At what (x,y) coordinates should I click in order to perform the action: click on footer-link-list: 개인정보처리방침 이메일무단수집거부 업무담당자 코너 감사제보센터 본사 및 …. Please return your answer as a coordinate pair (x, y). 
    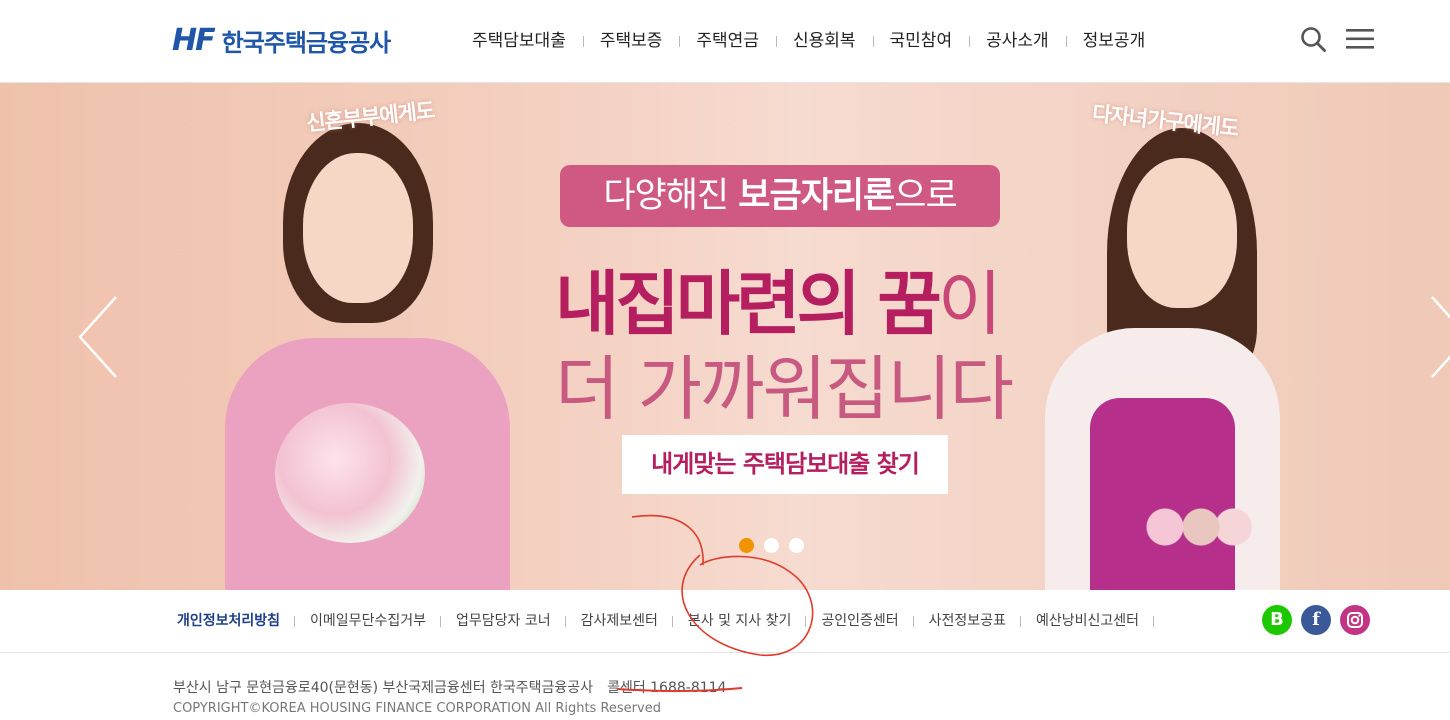
    Looking at the image, I should click on (658, 621).